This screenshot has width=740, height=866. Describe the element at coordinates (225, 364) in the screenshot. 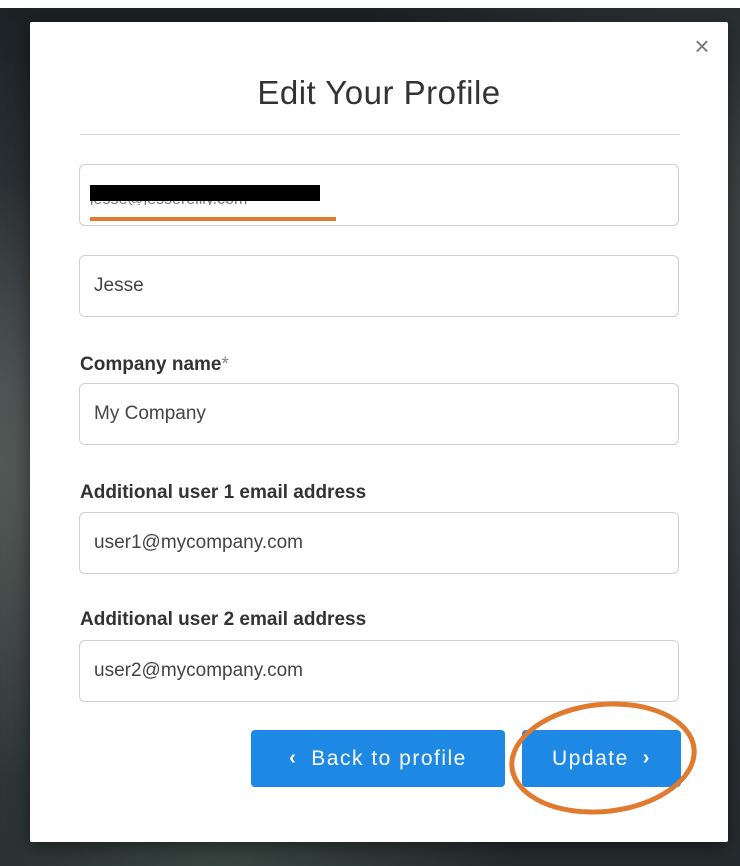

I see `required-asterisk: *` at that location.